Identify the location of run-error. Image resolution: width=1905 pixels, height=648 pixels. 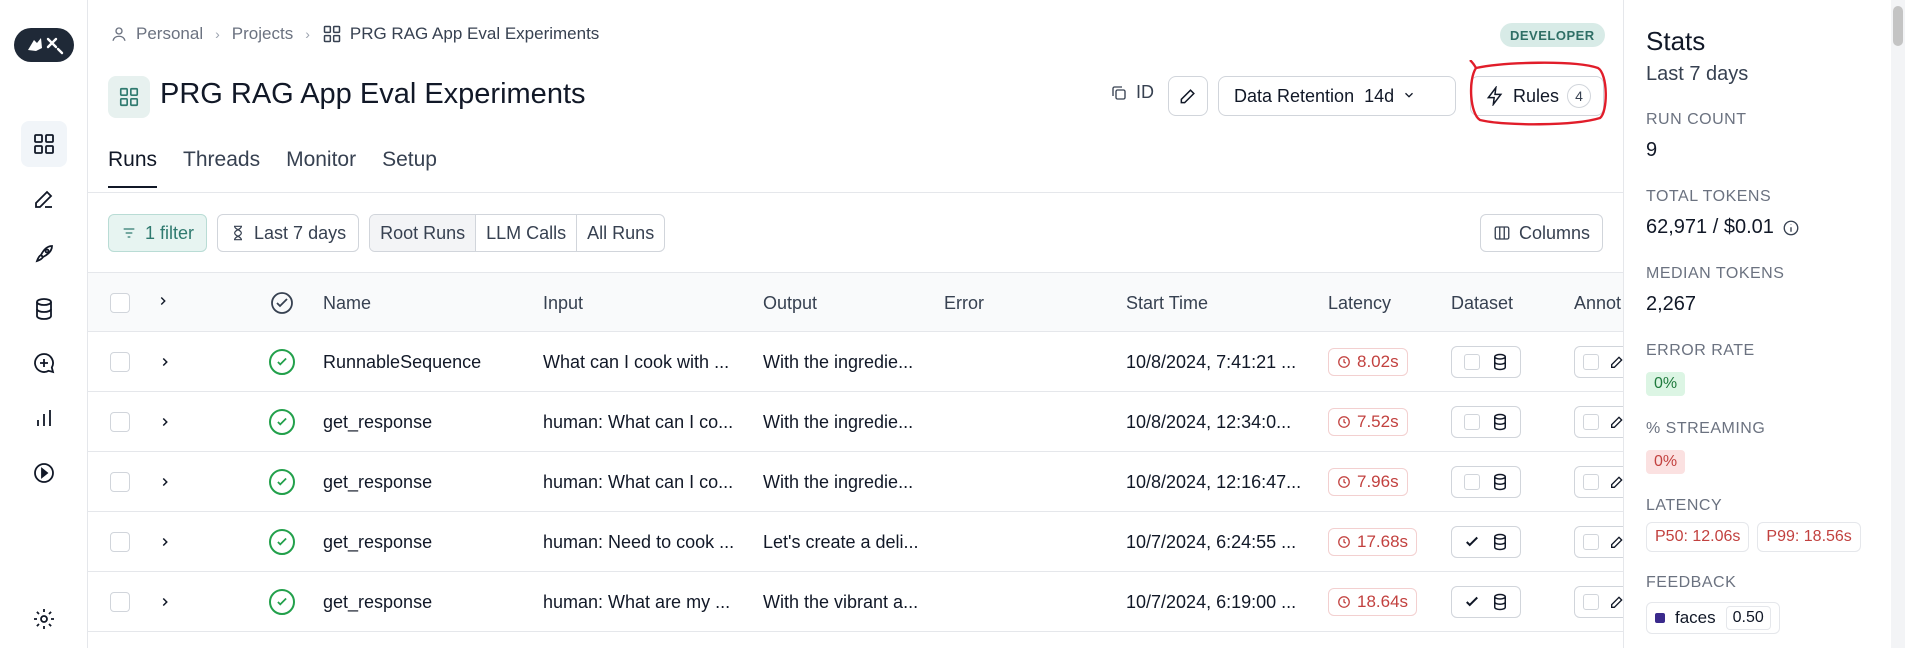
(1029, 422).